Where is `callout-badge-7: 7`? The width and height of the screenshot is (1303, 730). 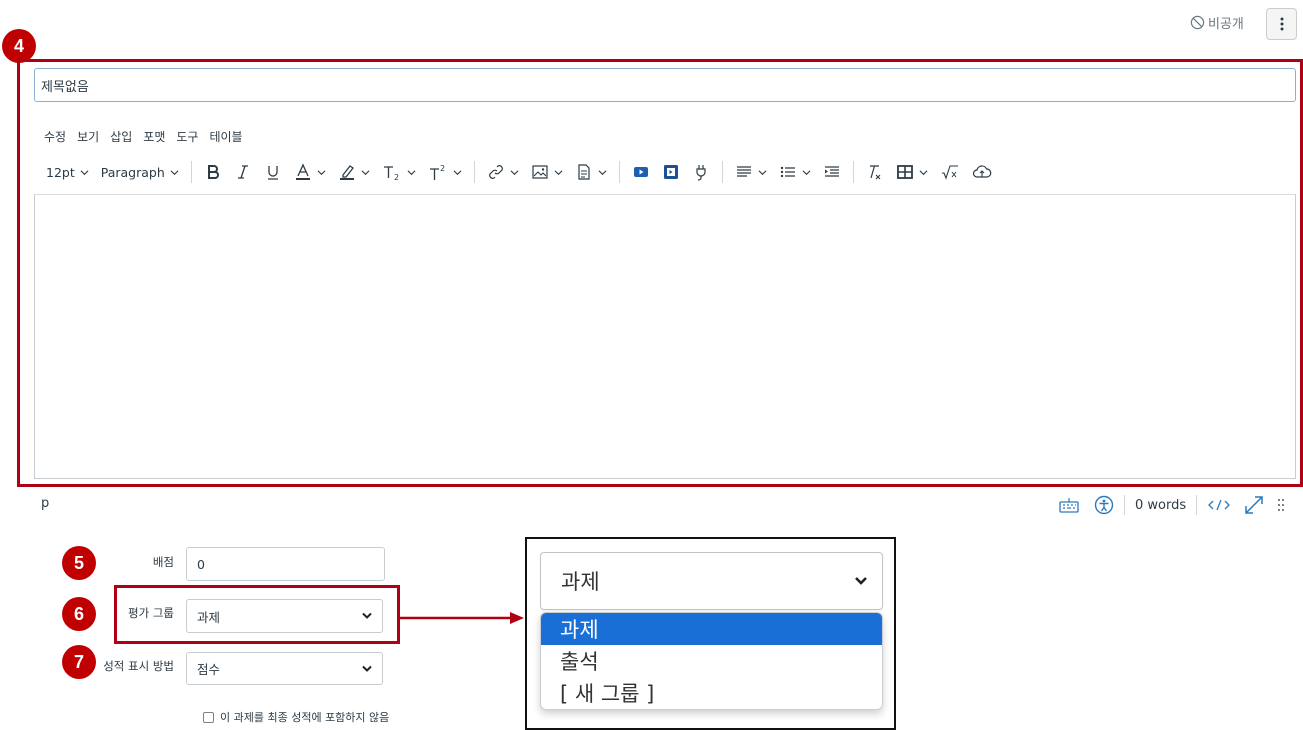
callout-badge-7: 7 is located at coordinates (79, 662).